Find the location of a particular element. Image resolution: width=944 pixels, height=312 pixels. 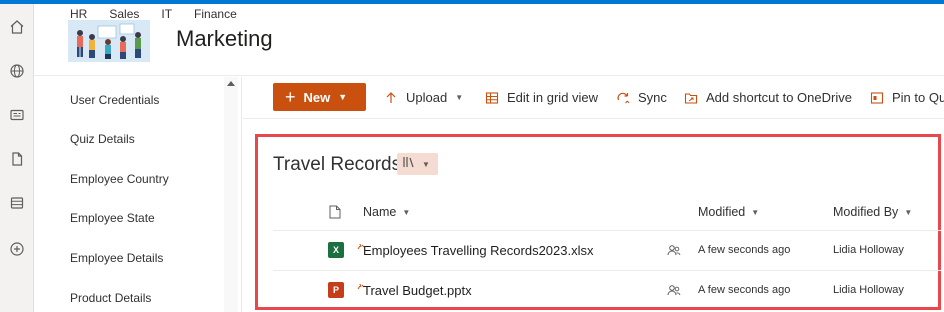

nav-item-employee-country: Employee Country is located at coordinates (119, 179).